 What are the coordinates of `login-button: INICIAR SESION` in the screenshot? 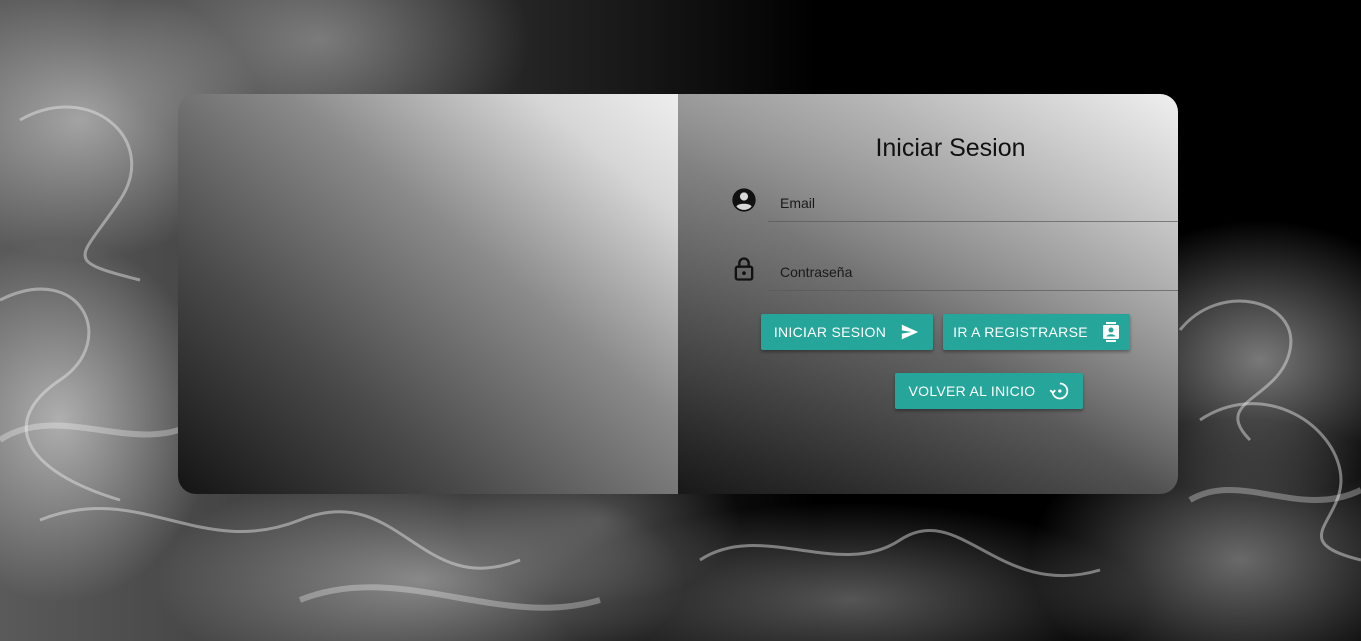 It's located at (847, 332).